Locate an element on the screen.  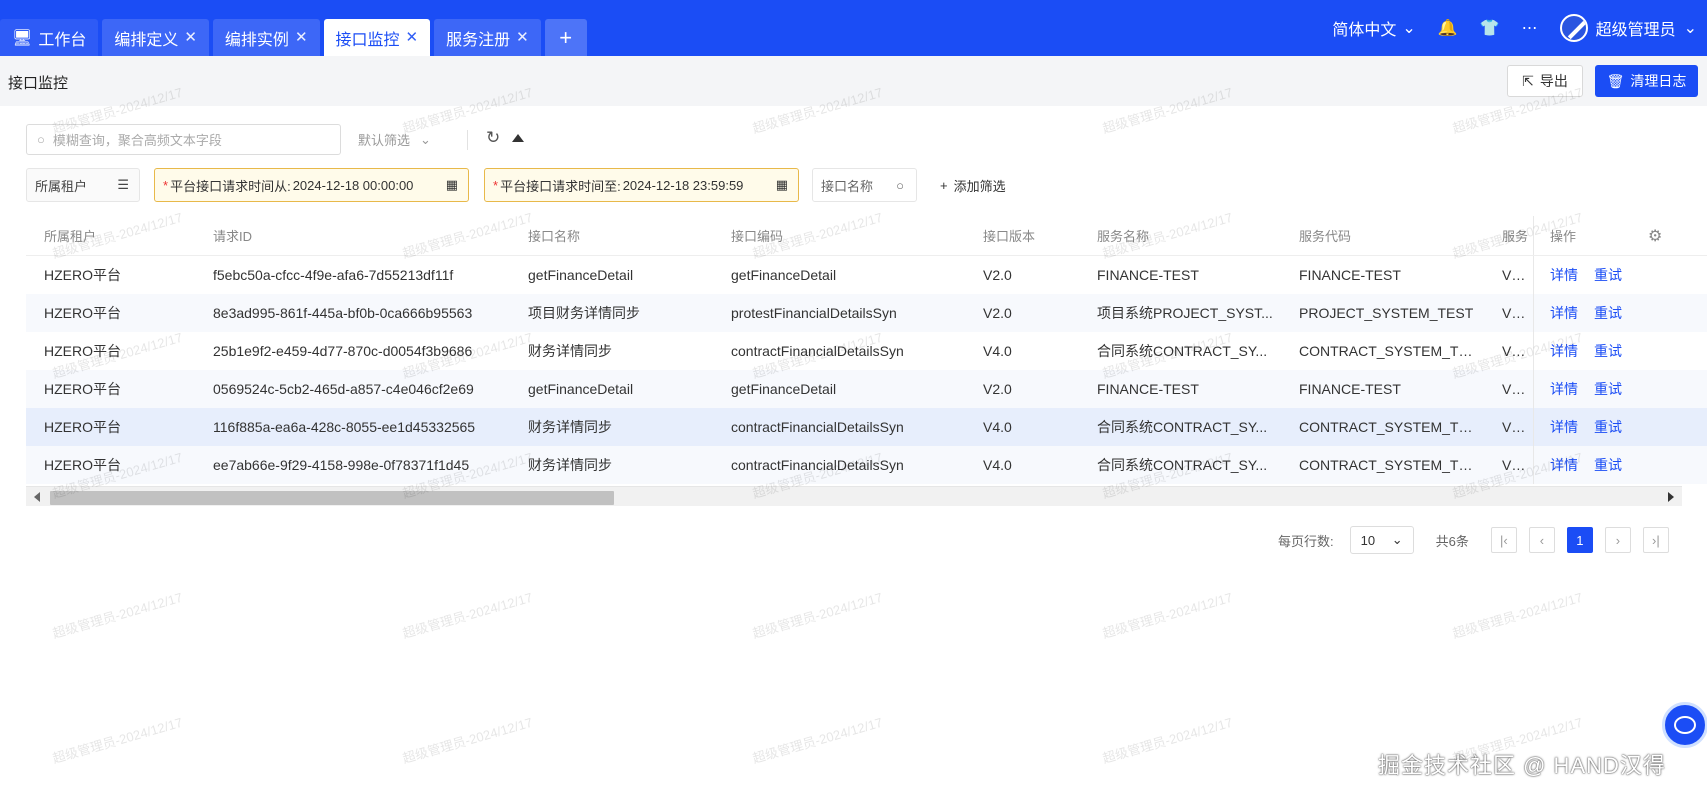
rows-per-page-select: 10 ⌄ is located at coordinates (1381, 540).